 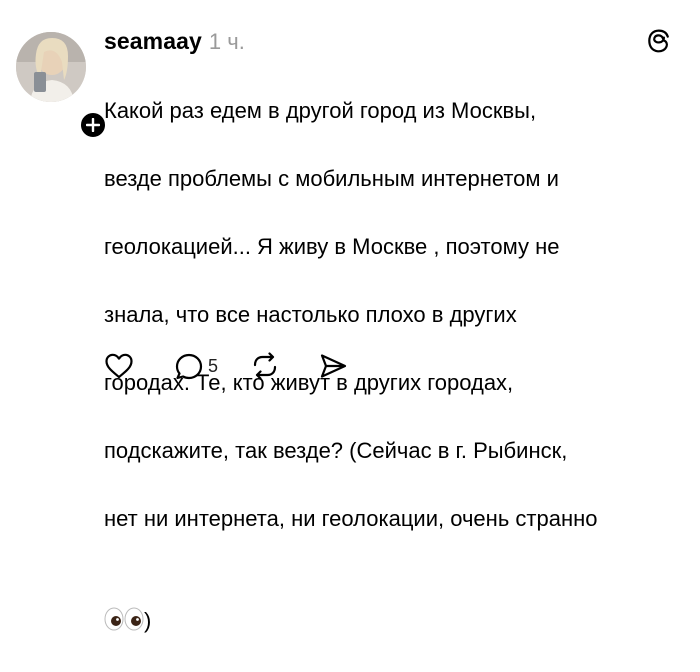 I want to click on action-bar: 5, so click(x=226, y=366).